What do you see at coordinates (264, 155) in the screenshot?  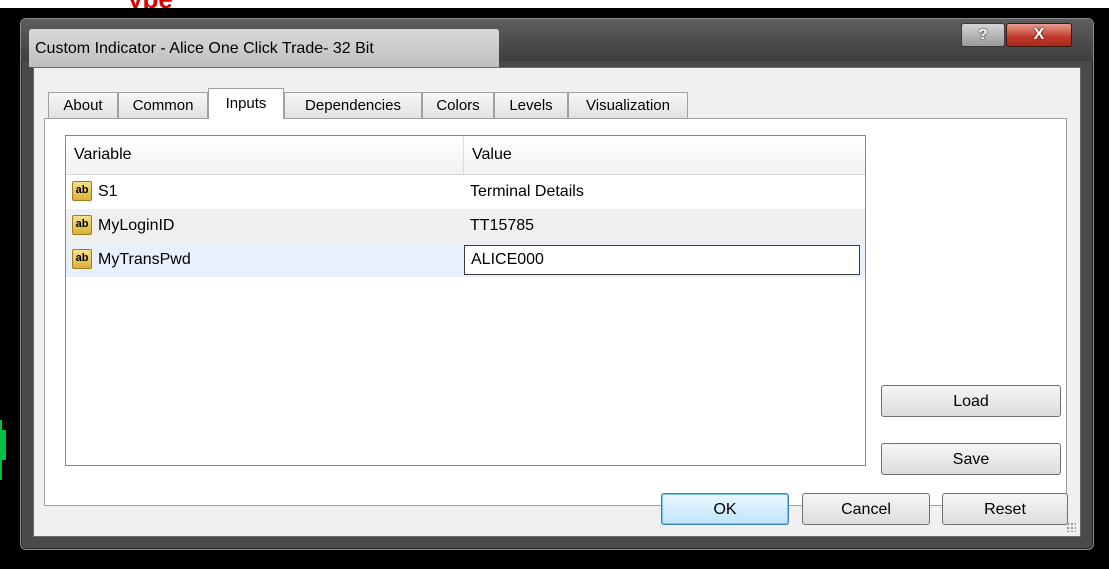 I see `column-header-variable: Variable` at bounding box center [264, 155].